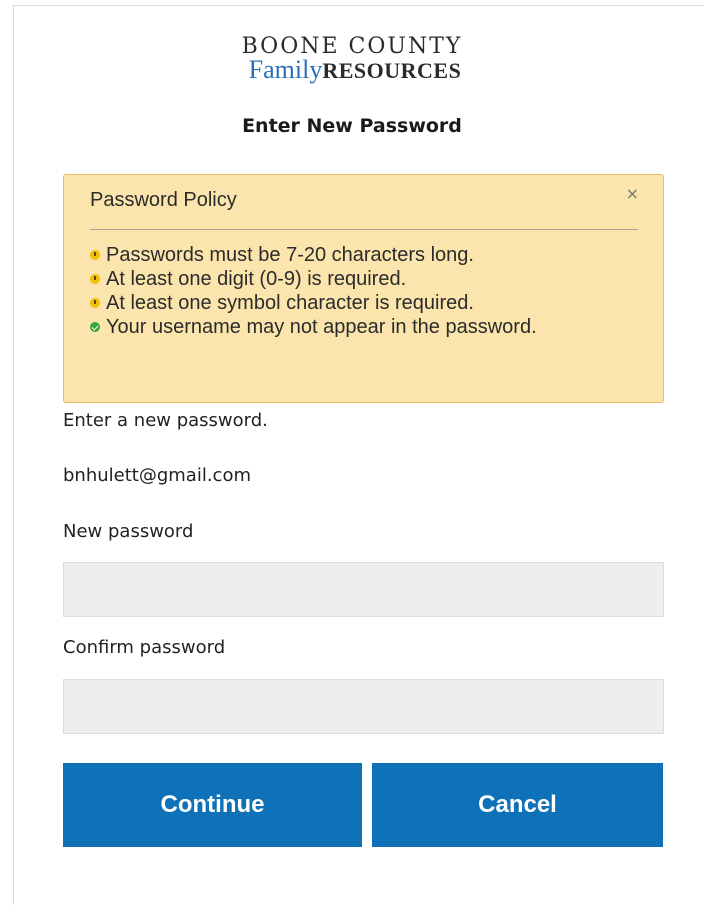 The height and width of the screenshot is (905, 704). I want to click on page-title: Enter New Password, so click(352, 126).